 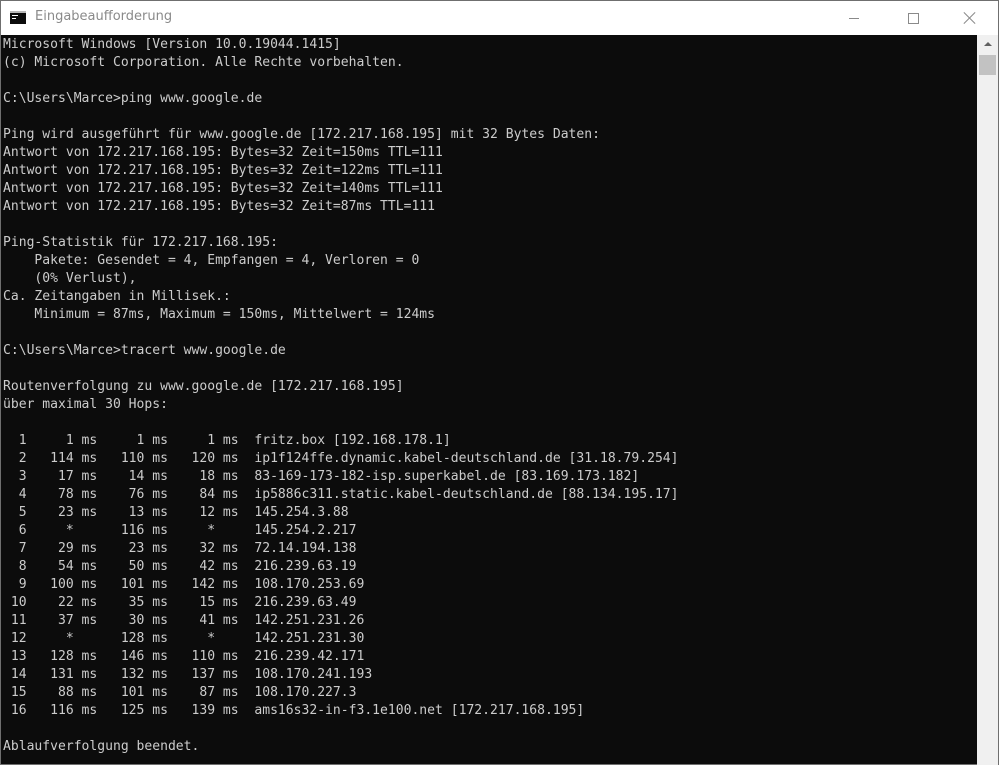 What do you see at coordinates (987, 400) in the screenshot?
I see `vertical-scrollbar` at bounding box center [987, 400].